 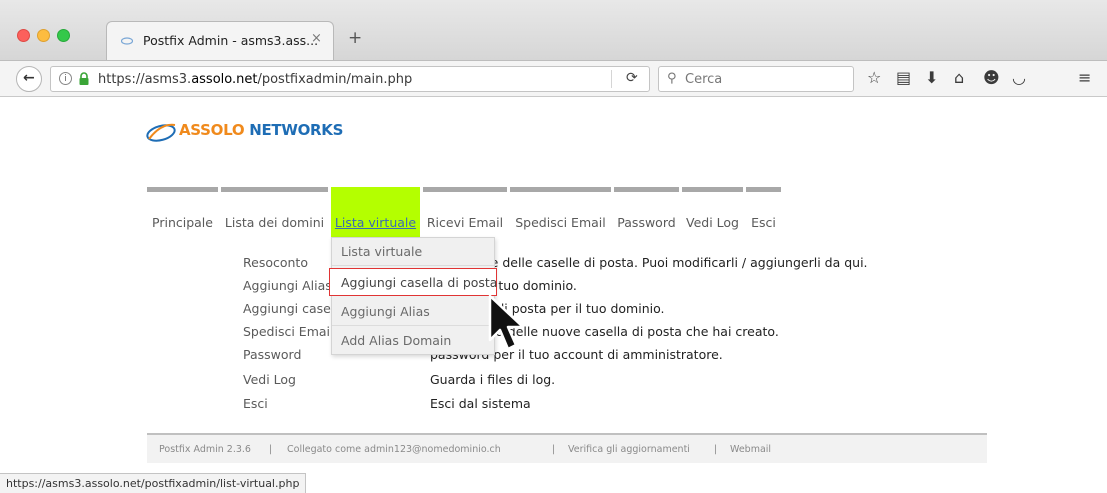 I want to click on overview-link-spedisci-email: Spedisci Email, so click(x=288, y=331).